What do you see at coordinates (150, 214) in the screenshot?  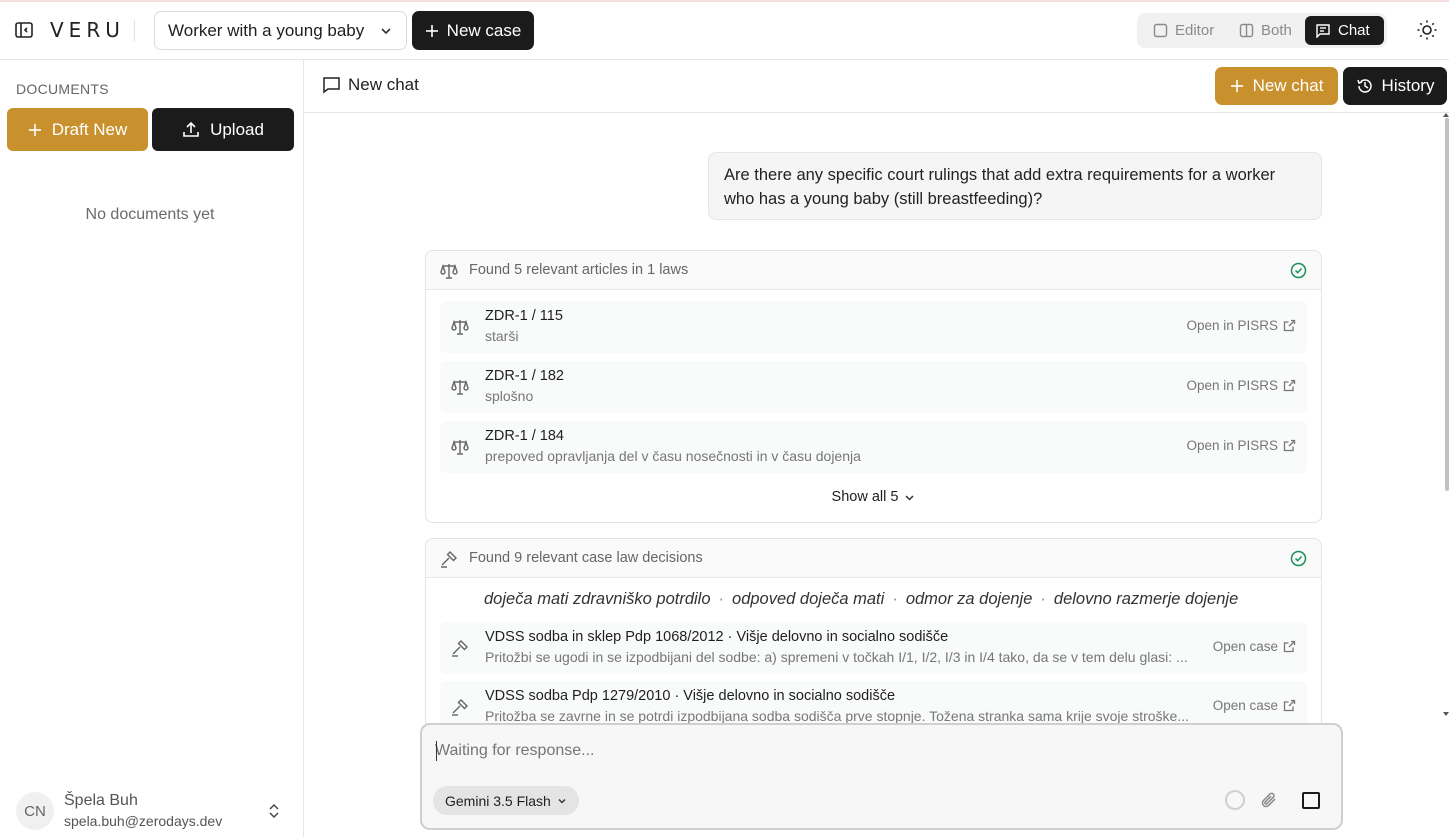 I see `empty-documents-text: No documents yet` at bounding box center [150, 214].